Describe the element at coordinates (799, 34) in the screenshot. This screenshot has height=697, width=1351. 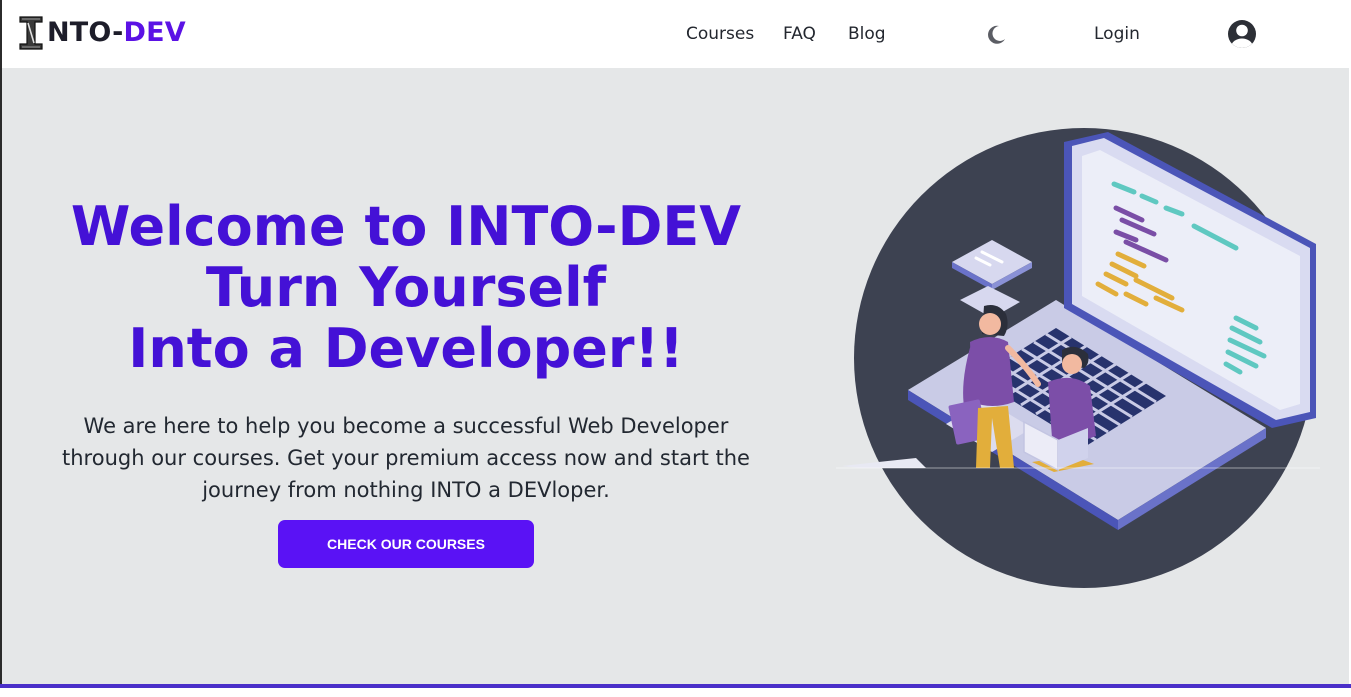
I see `nav-link-faq: FAQ` at that location.